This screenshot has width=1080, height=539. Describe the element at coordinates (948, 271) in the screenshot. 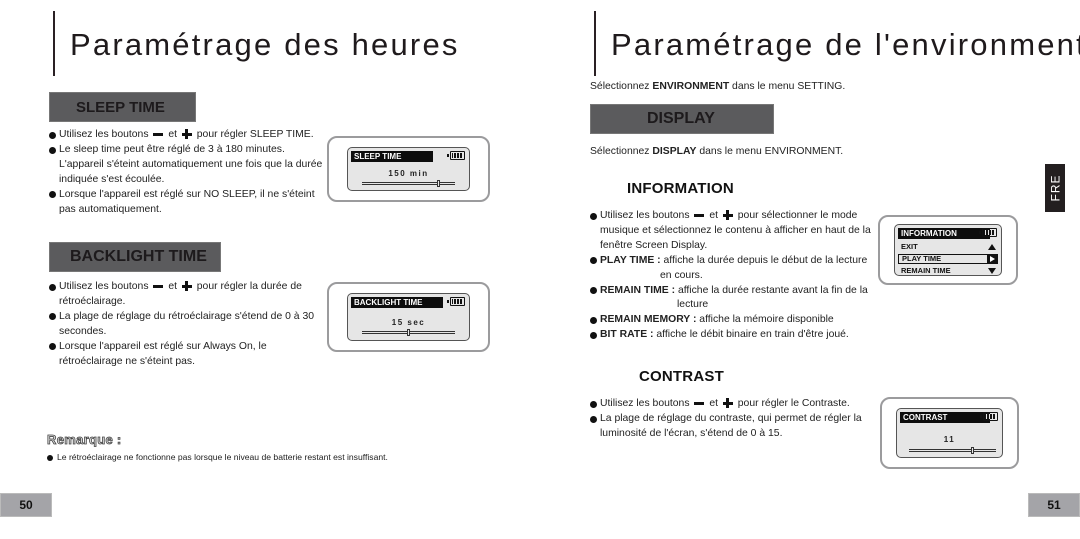

I see `menu-item-remain-time: REMAIN TIME` at that location.